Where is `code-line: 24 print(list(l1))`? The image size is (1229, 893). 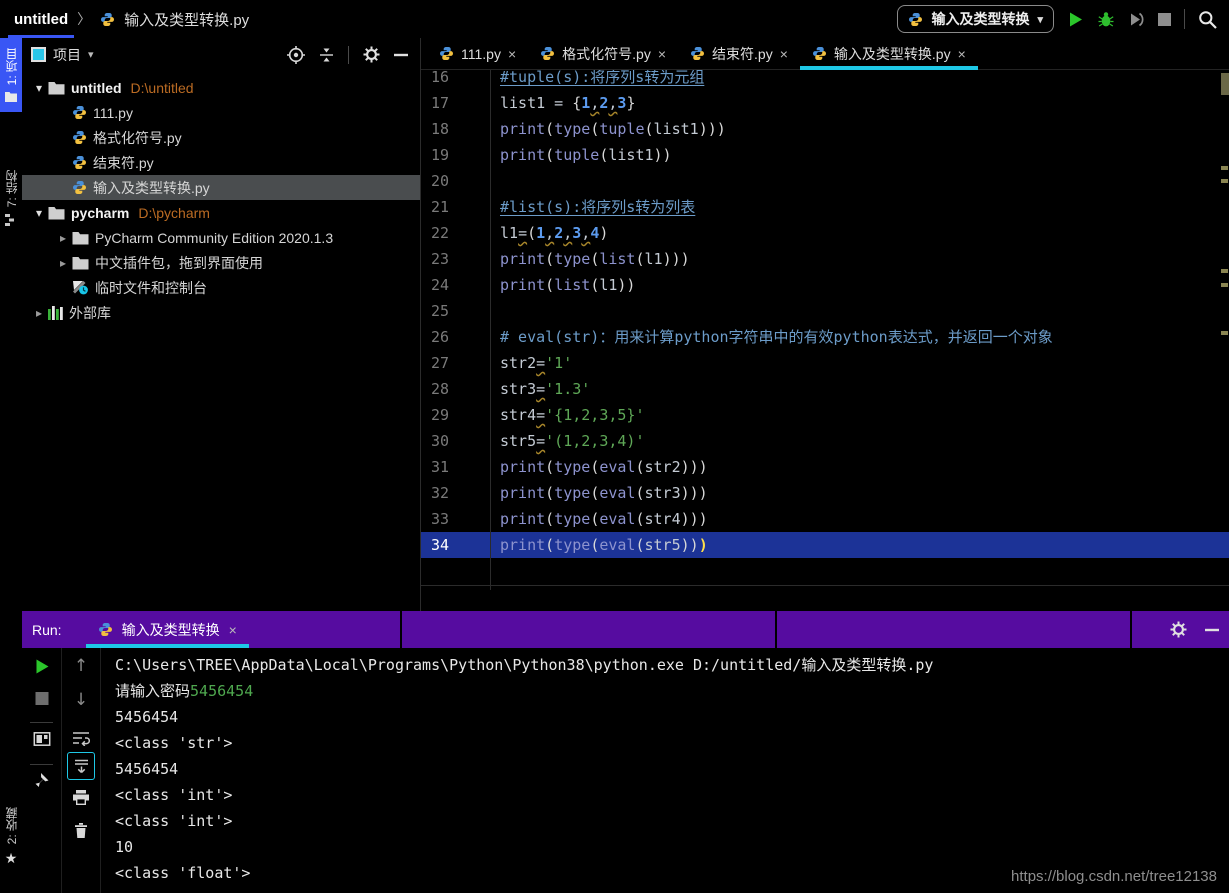
code-line: 24 print(list(l1)) is located at coordinates (825, 285).